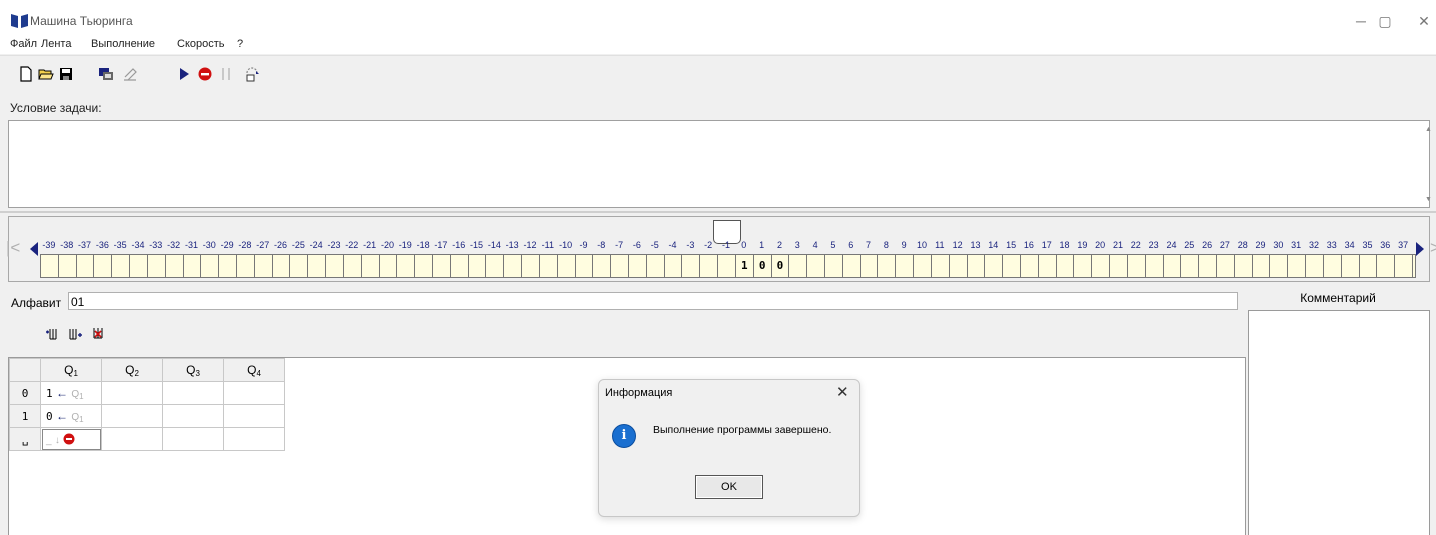 The image size is (1436, 535). What do you see at coordinates (98, 333) in the screenshot?
I see `delete-column-icon` at bounding box center [98, 333].